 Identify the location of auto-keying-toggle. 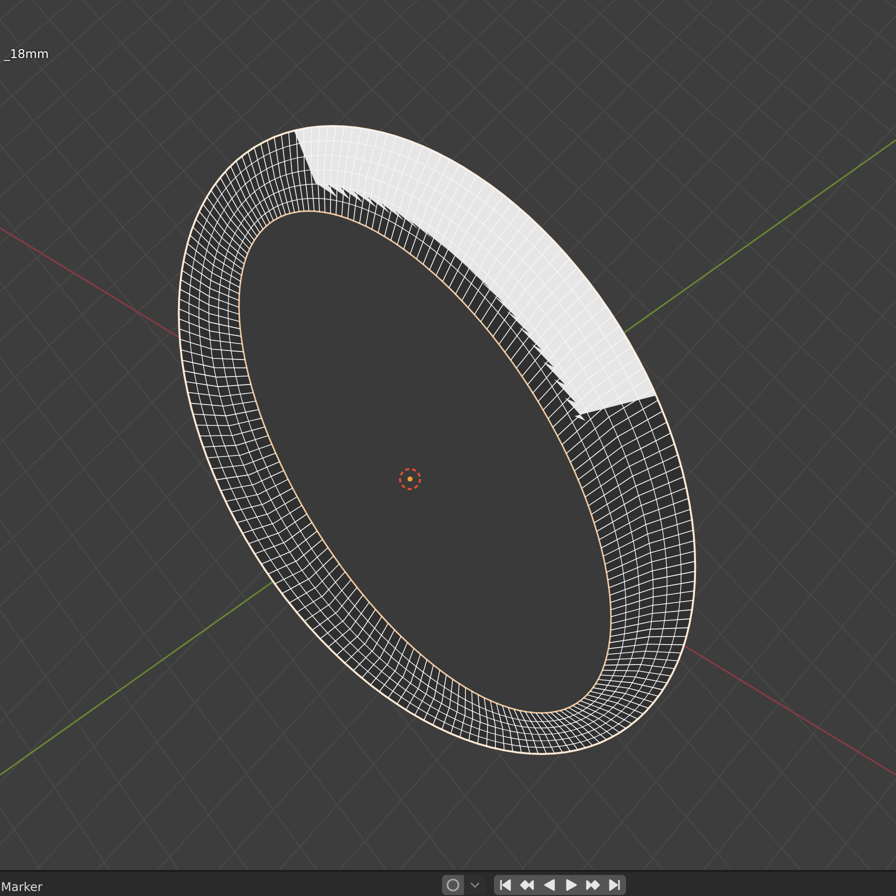
(453, 885).